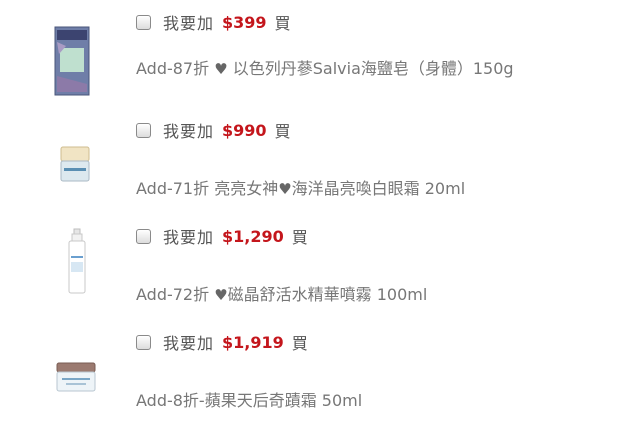  I want to click on addon-select-row: 我要加 $1,919 買, so click(222, 342).